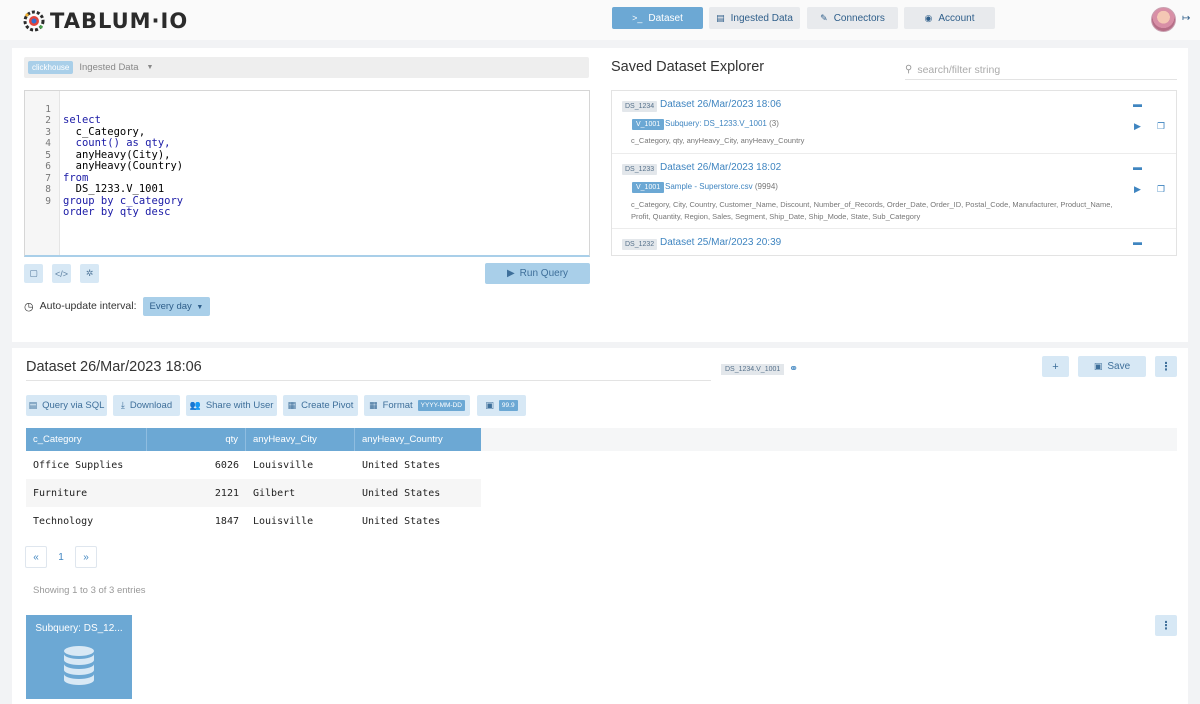  Describe the element at coordinates (368, 369) in the screenshot. I see `dataset-title-input: Dataset 26/Mar/2023 18:06` at that location.